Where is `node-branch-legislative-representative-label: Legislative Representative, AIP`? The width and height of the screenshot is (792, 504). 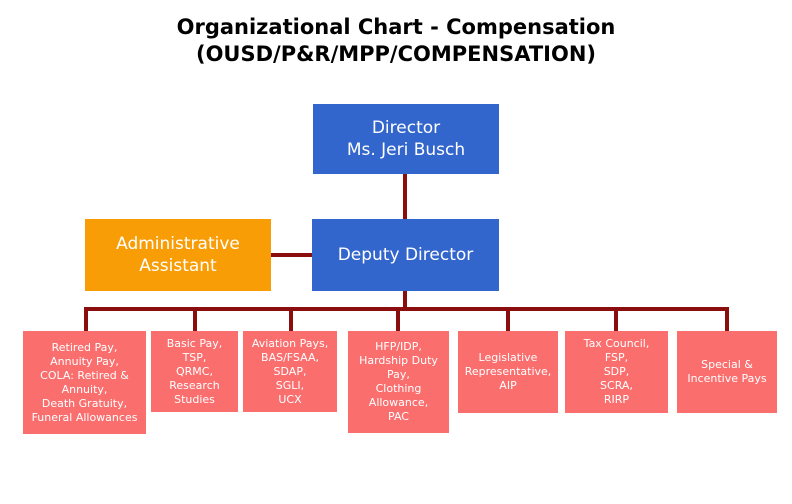
node-branch-legislative-representative-label: Legislative Representative, AIP is located at coordinates (508, 371).